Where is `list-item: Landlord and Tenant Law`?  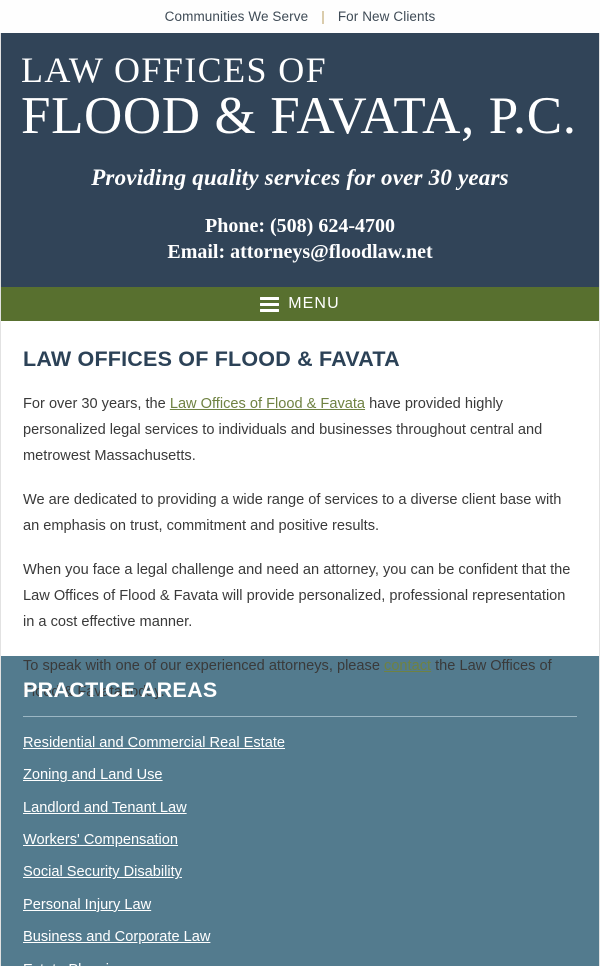
list-item: Landlord and Tenant Law is located at coordinates (300, 809).